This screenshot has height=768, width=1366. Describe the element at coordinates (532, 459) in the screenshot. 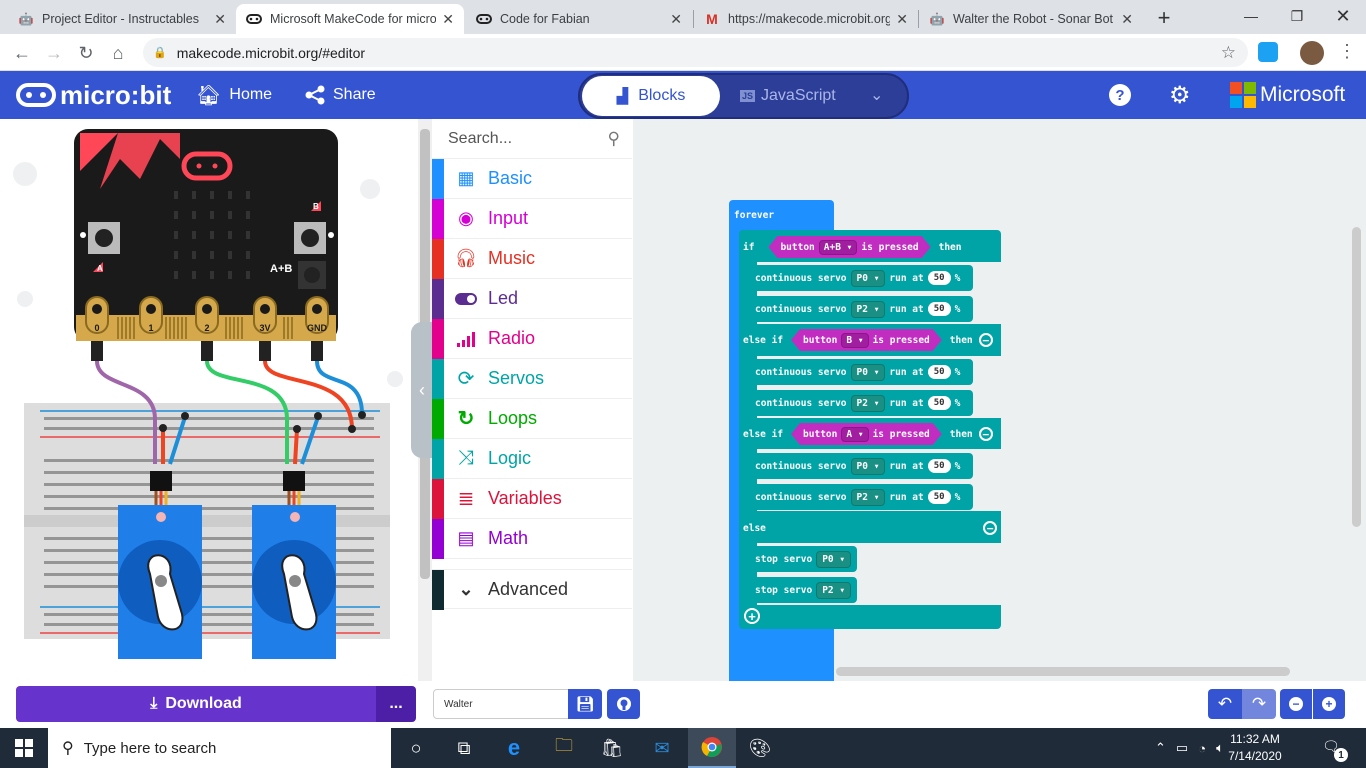

I see `category-logic: ⤨ Logic` at that location.